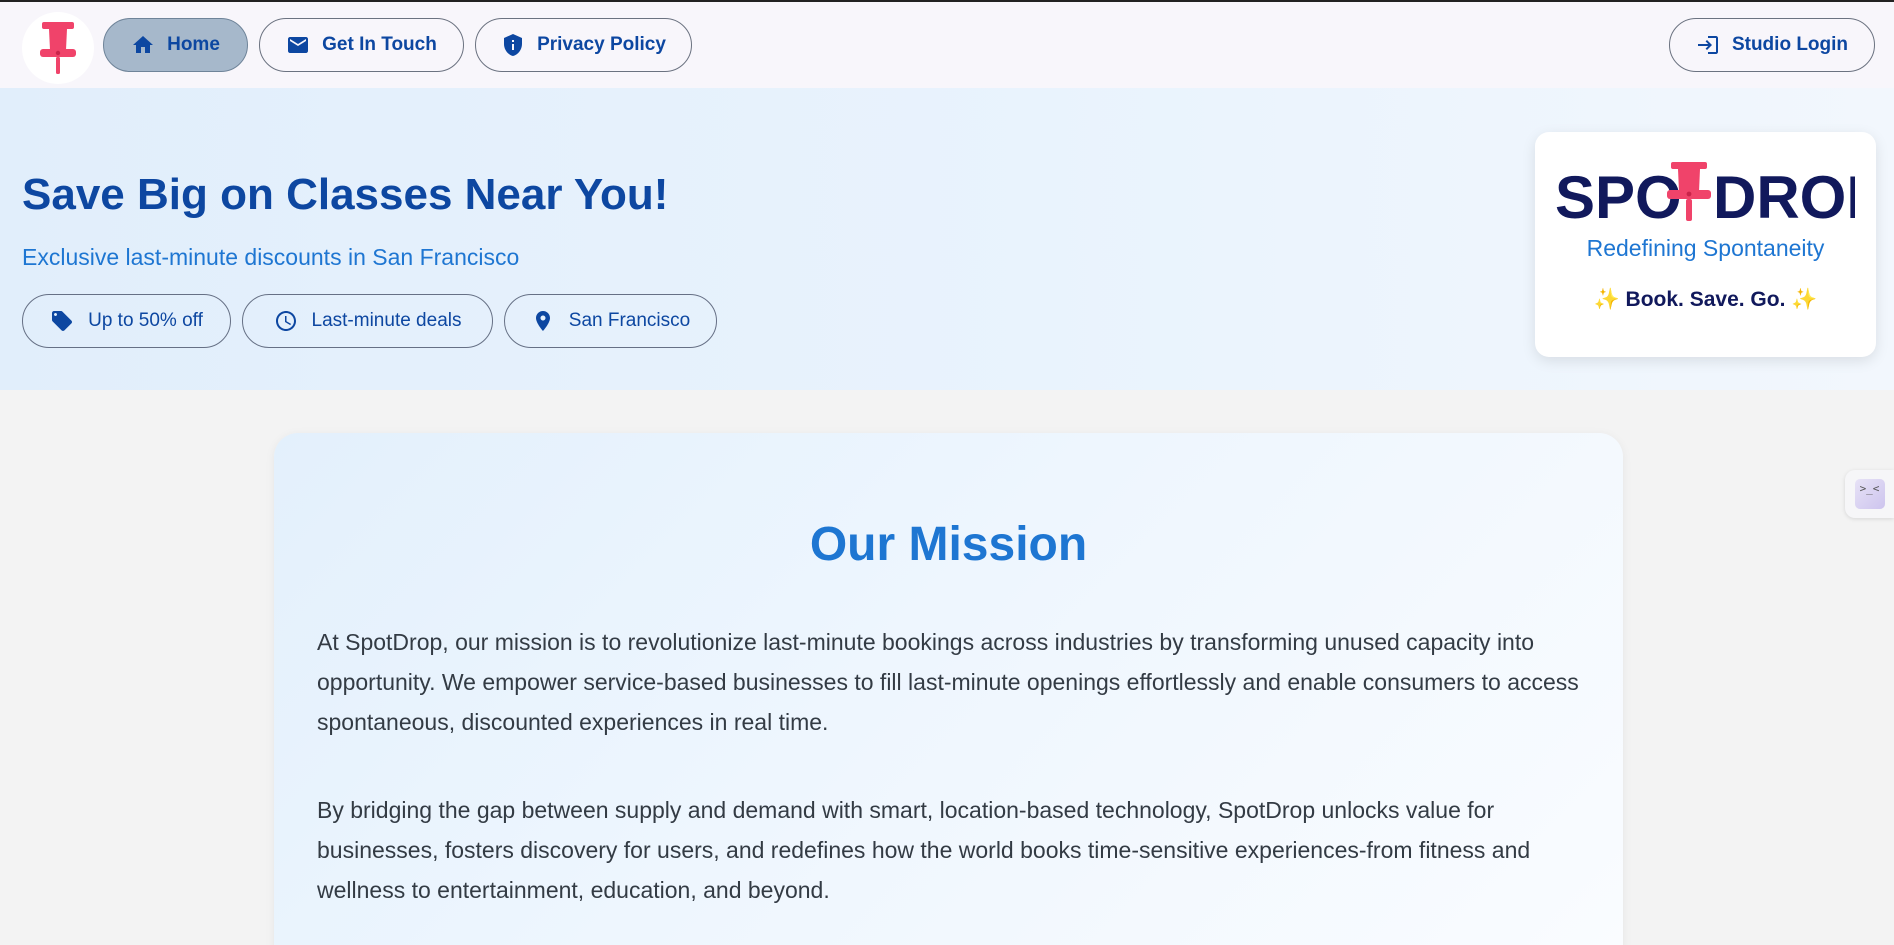  I want to click on brand-tagline: Redefining Spontaneity, so click(1705, 248).